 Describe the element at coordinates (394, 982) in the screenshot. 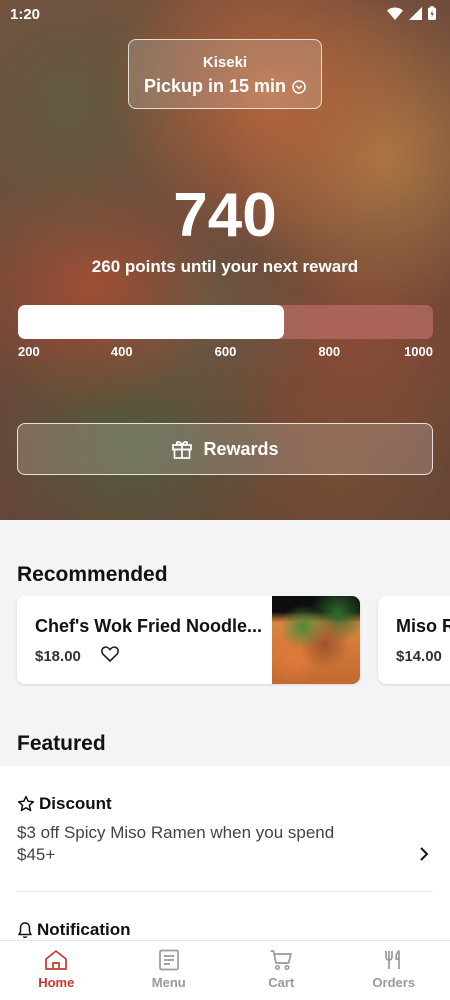

I see `tab-orders-label: Orders` at that location.